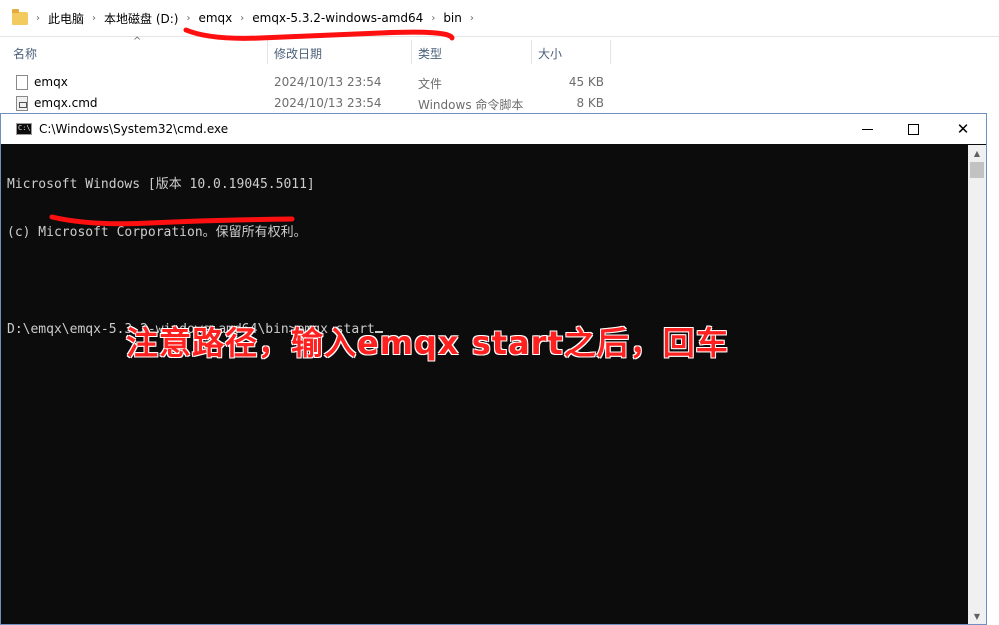 The width and height of the screenshot is (999, 625). I want to click on file-size: 8 KB, so click(590, 103).